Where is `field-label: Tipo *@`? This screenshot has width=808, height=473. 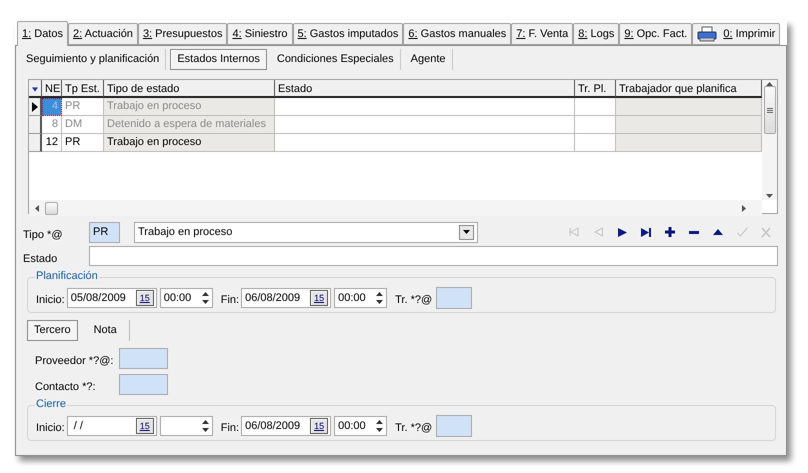
field-label: Tipo *@ is located at coordinates (43, 234).